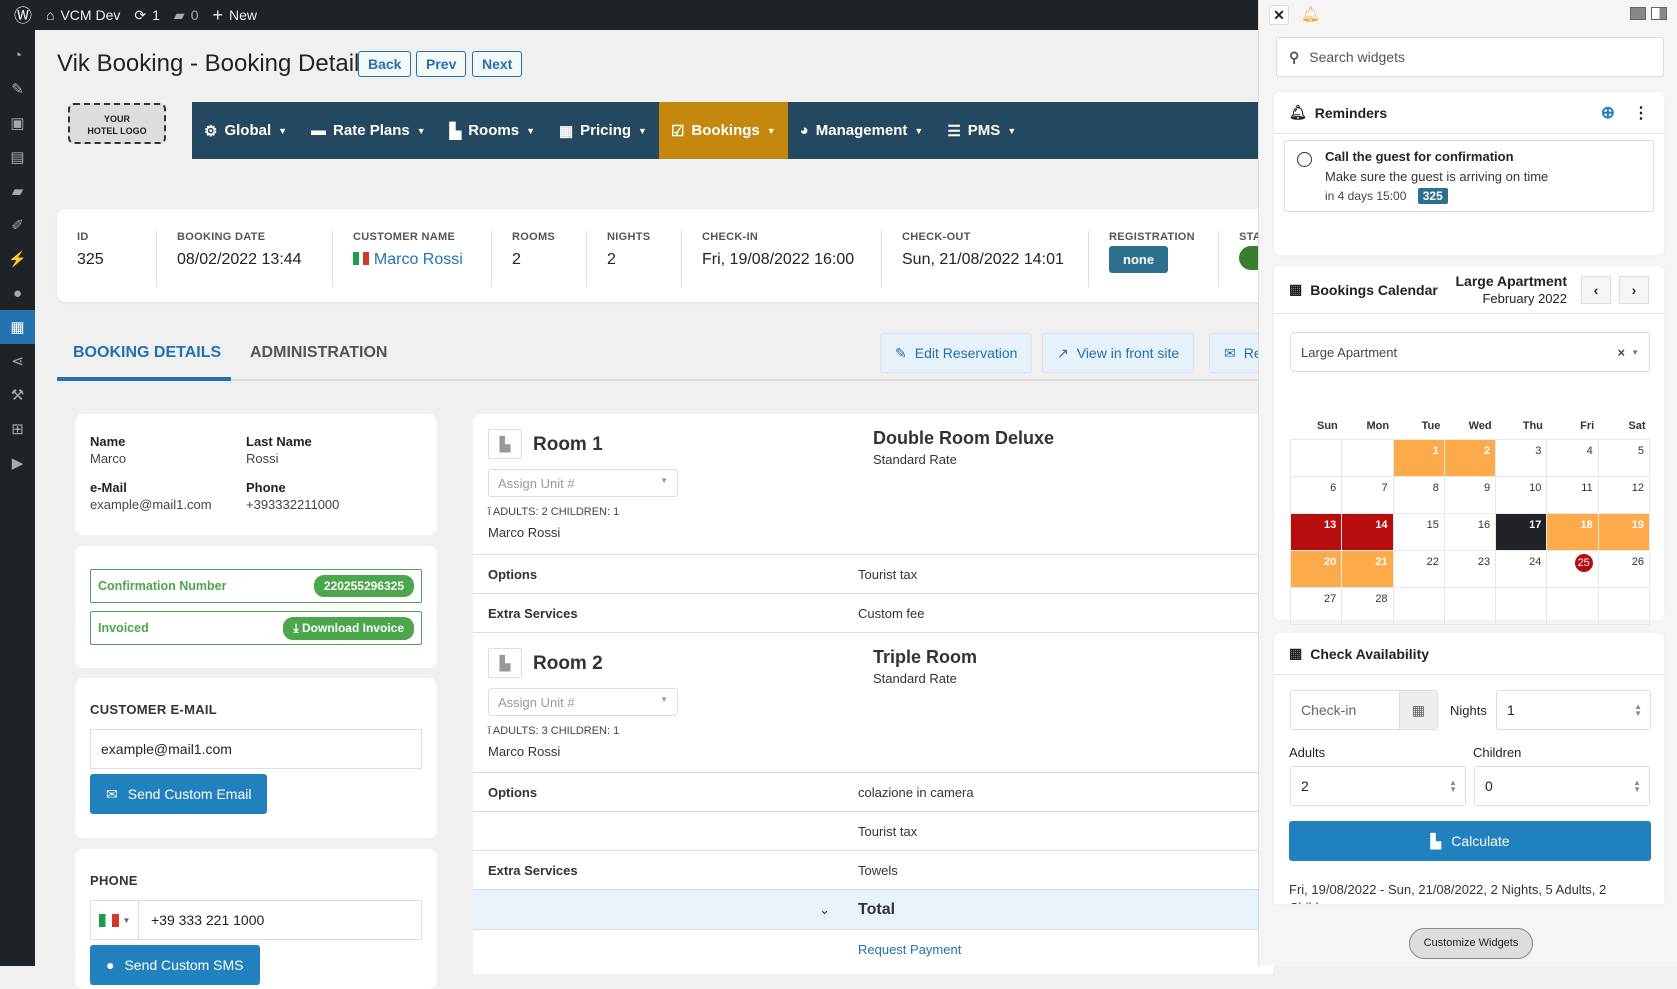 The height and width of the screenshot is (989, 1677). Describe the element at coordinates (186, 15) in the screenshot. I see `comments-link: ▰ 0` at that location.